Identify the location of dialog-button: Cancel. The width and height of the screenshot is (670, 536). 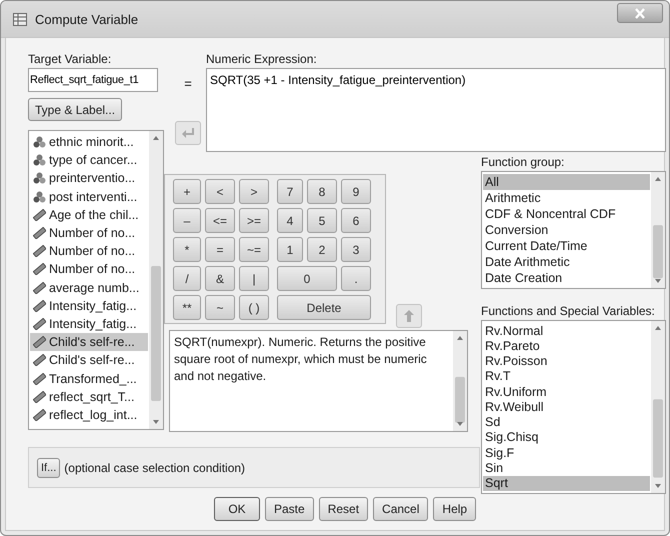
(400, 509).